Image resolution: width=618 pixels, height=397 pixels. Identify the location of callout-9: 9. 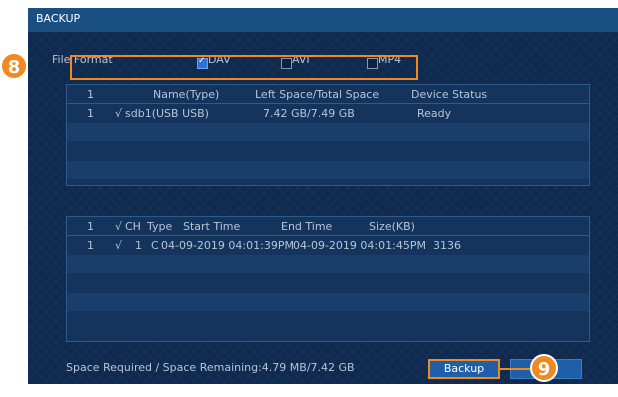
(544, 368).